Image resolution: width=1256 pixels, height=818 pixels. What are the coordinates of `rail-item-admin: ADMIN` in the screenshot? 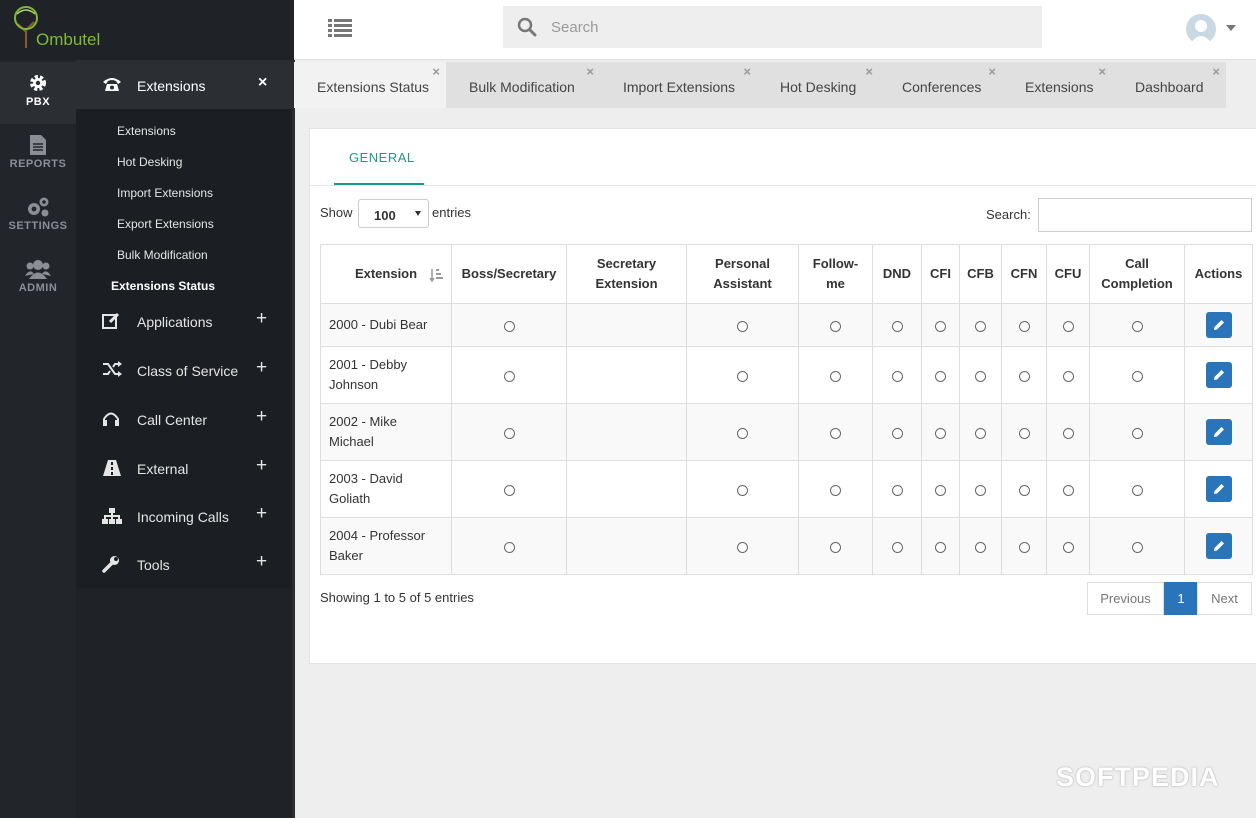 It's located at (38, 279).